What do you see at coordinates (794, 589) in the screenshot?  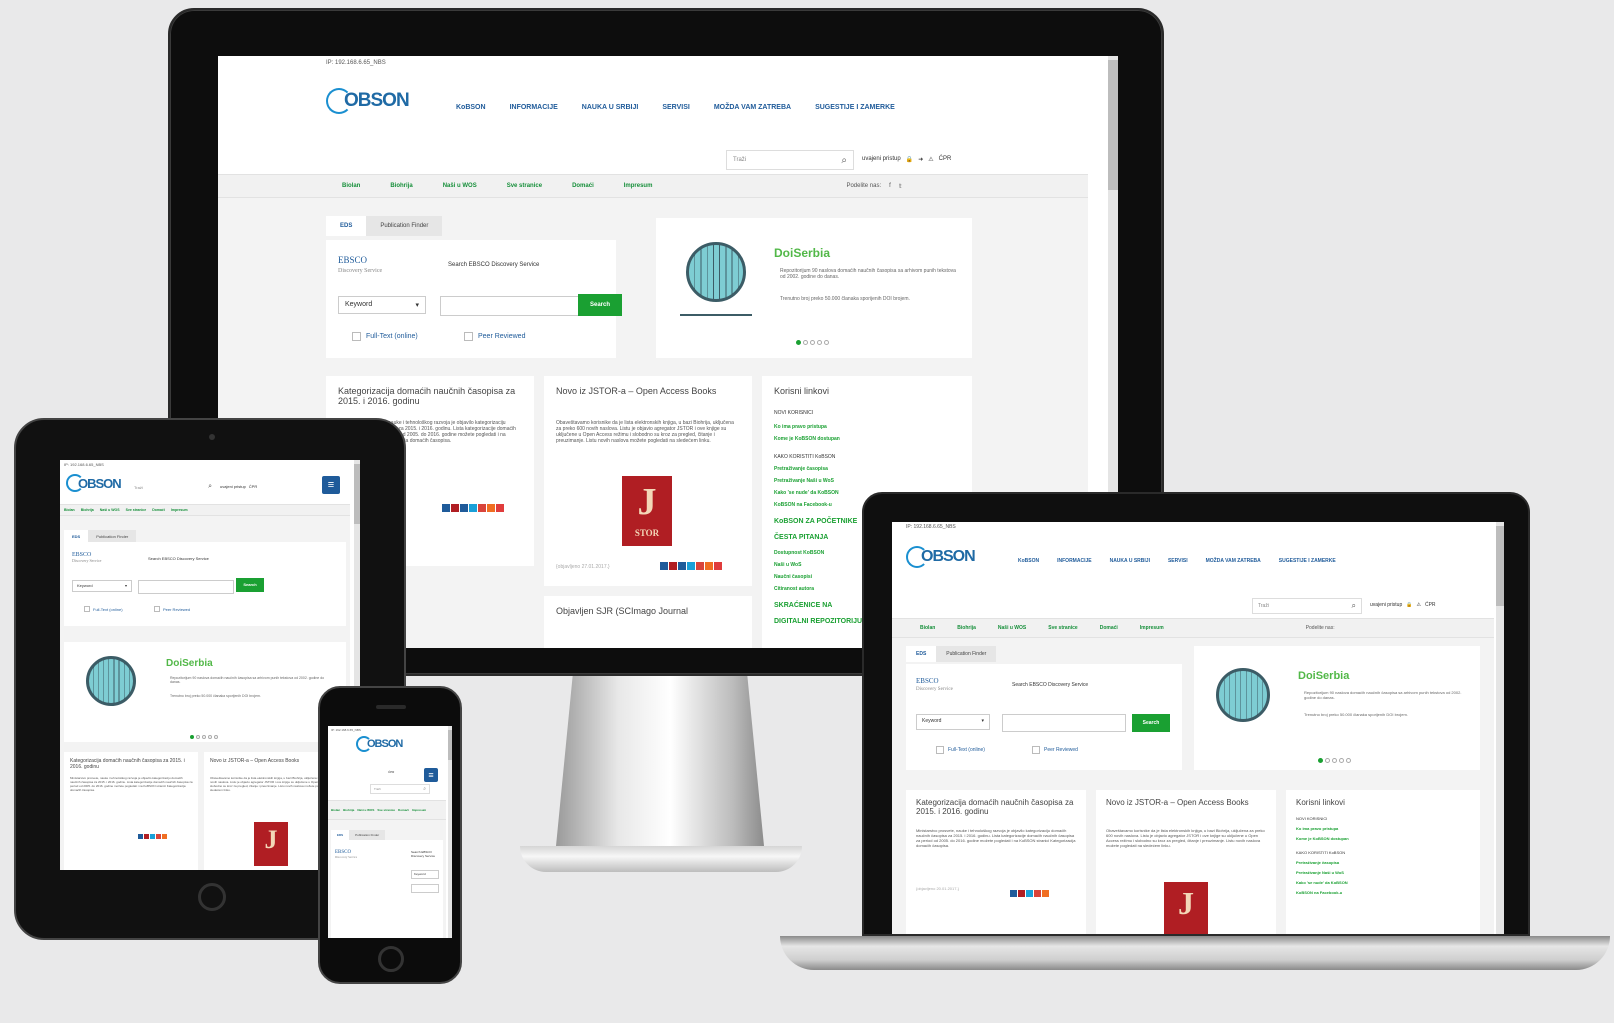 I see `link-citiranost: Citiranost autora` at bounding box center [794, 589].